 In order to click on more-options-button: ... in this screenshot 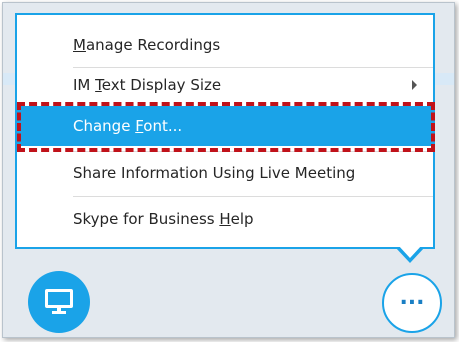, I will do `click(412, 303)`.